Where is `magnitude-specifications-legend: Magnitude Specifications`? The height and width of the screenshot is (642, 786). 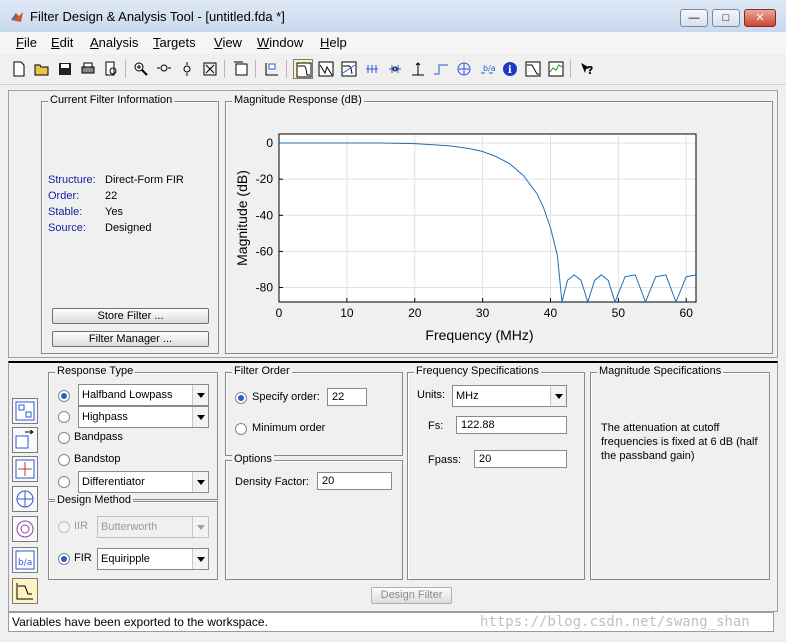
magnitude-specifications-legend: Magnitude Specifications is located at coordinates (660, 371).